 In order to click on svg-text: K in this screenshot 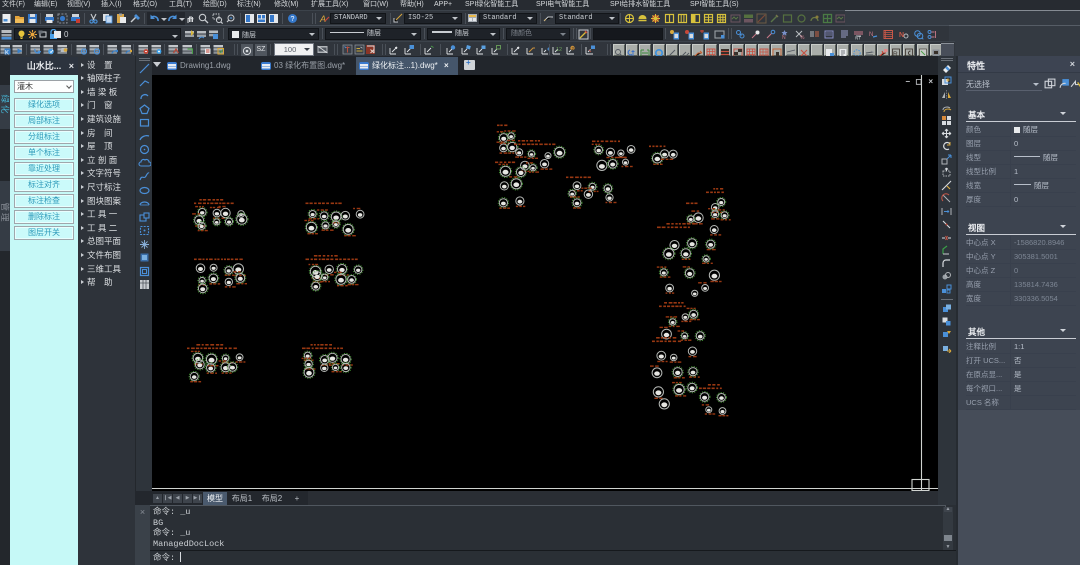, I will do `click(7, 53)`.